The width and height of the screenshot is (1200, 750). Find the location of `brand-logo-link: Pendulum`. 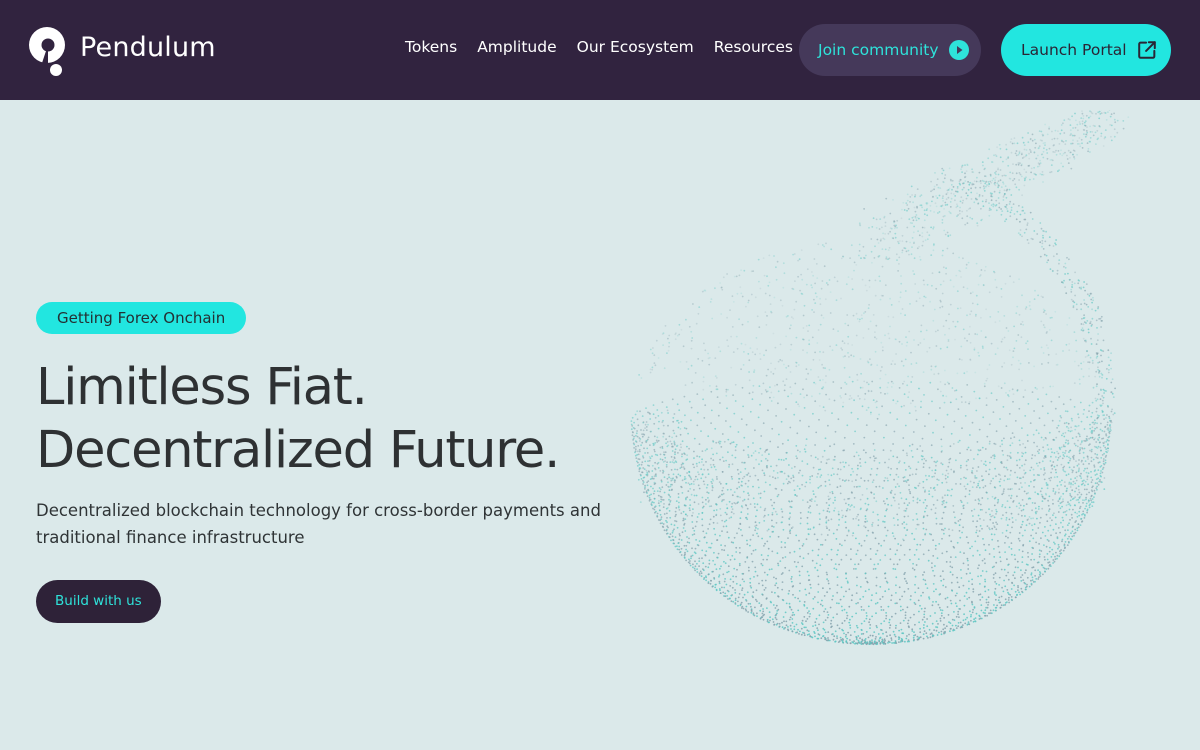

brand-logo-link: Pendulum is located at coordinates (122, 53).